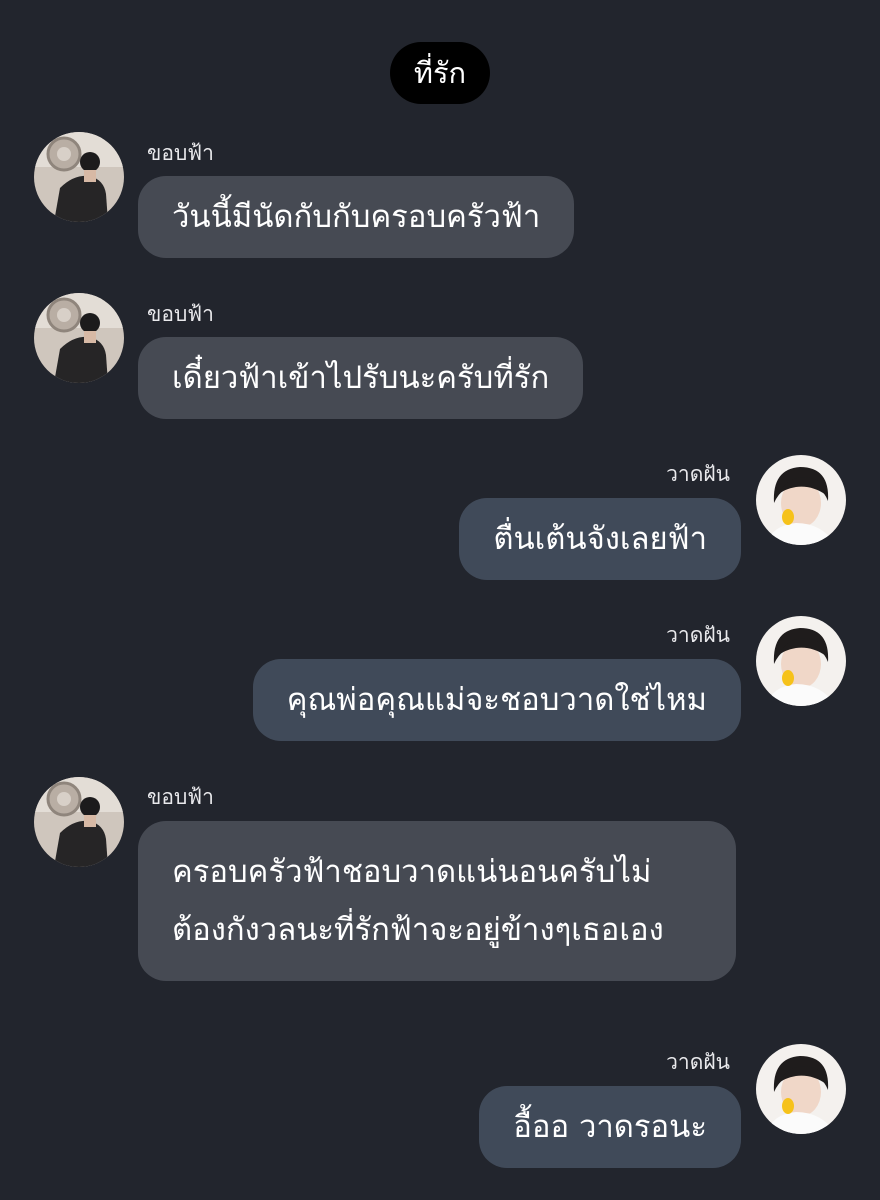 The width and height of the screenshot is (880, 1200). Describe the element at coordinates (600, 539) in the screenshot. I see `message-bubble-outgoing: ตื่นเต้นจังเลยฟ้า` at that location.